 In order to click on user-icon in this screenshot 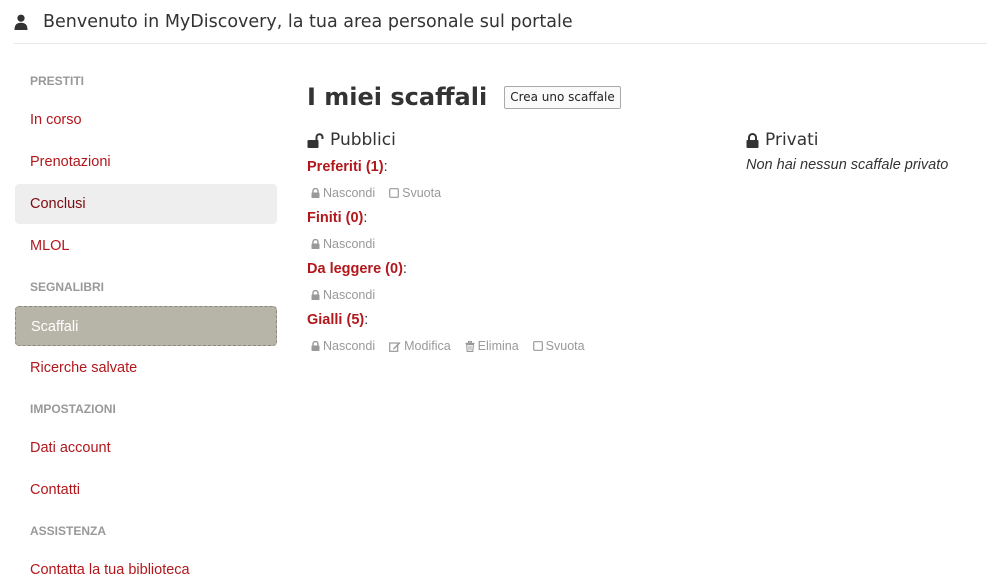, I will do `click(21, 22)`.